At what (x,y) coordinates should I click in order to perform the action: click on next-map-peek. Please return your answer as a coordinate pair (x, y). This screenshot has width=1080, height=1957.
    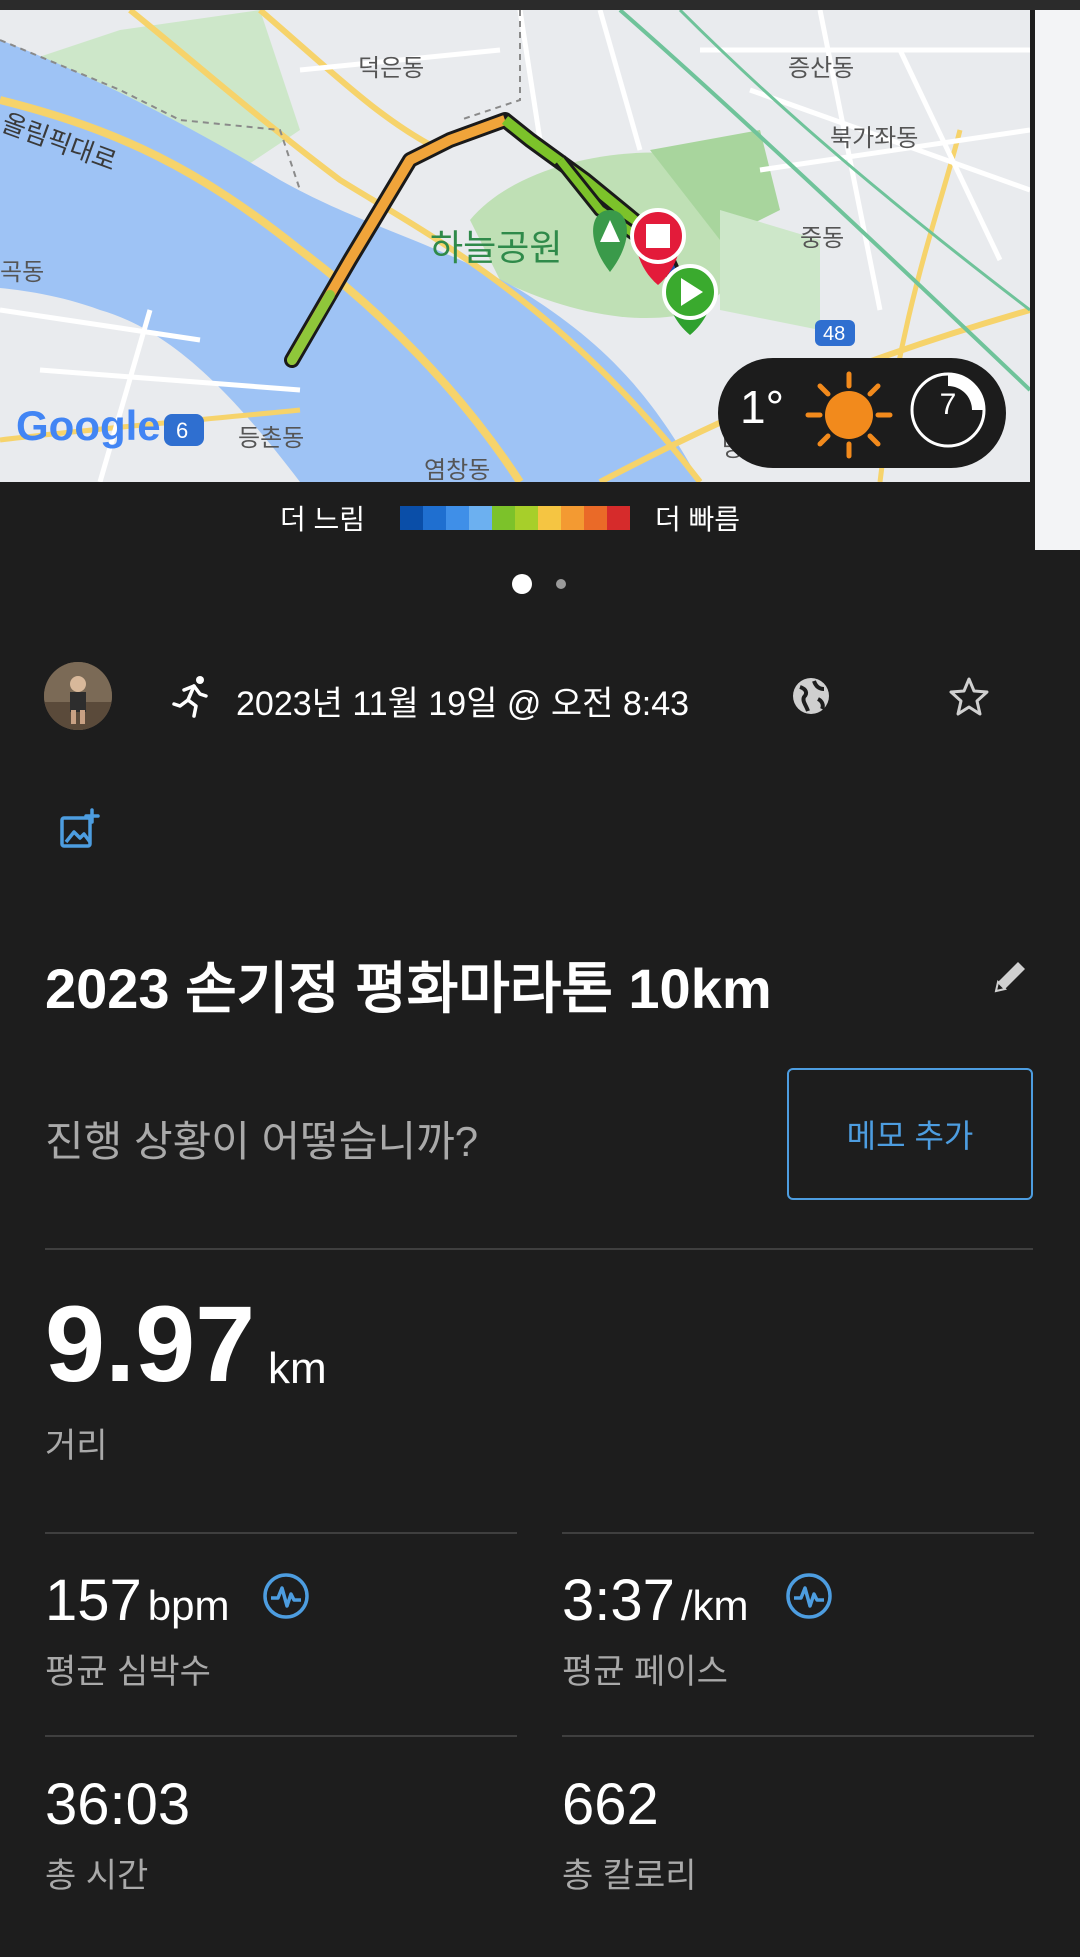
    Looking at the image, I should click on (1057, 280).